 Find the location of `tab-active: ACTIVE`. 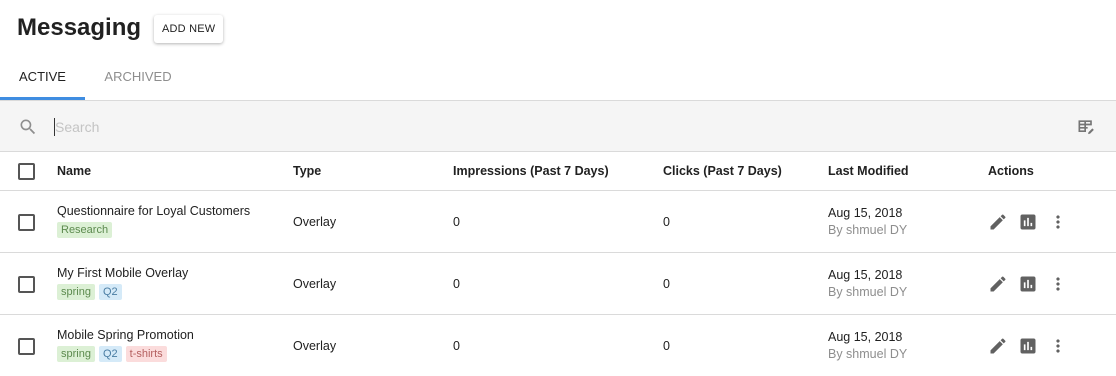

tab-active: ACTIVE is located at coordinates (42, 80).